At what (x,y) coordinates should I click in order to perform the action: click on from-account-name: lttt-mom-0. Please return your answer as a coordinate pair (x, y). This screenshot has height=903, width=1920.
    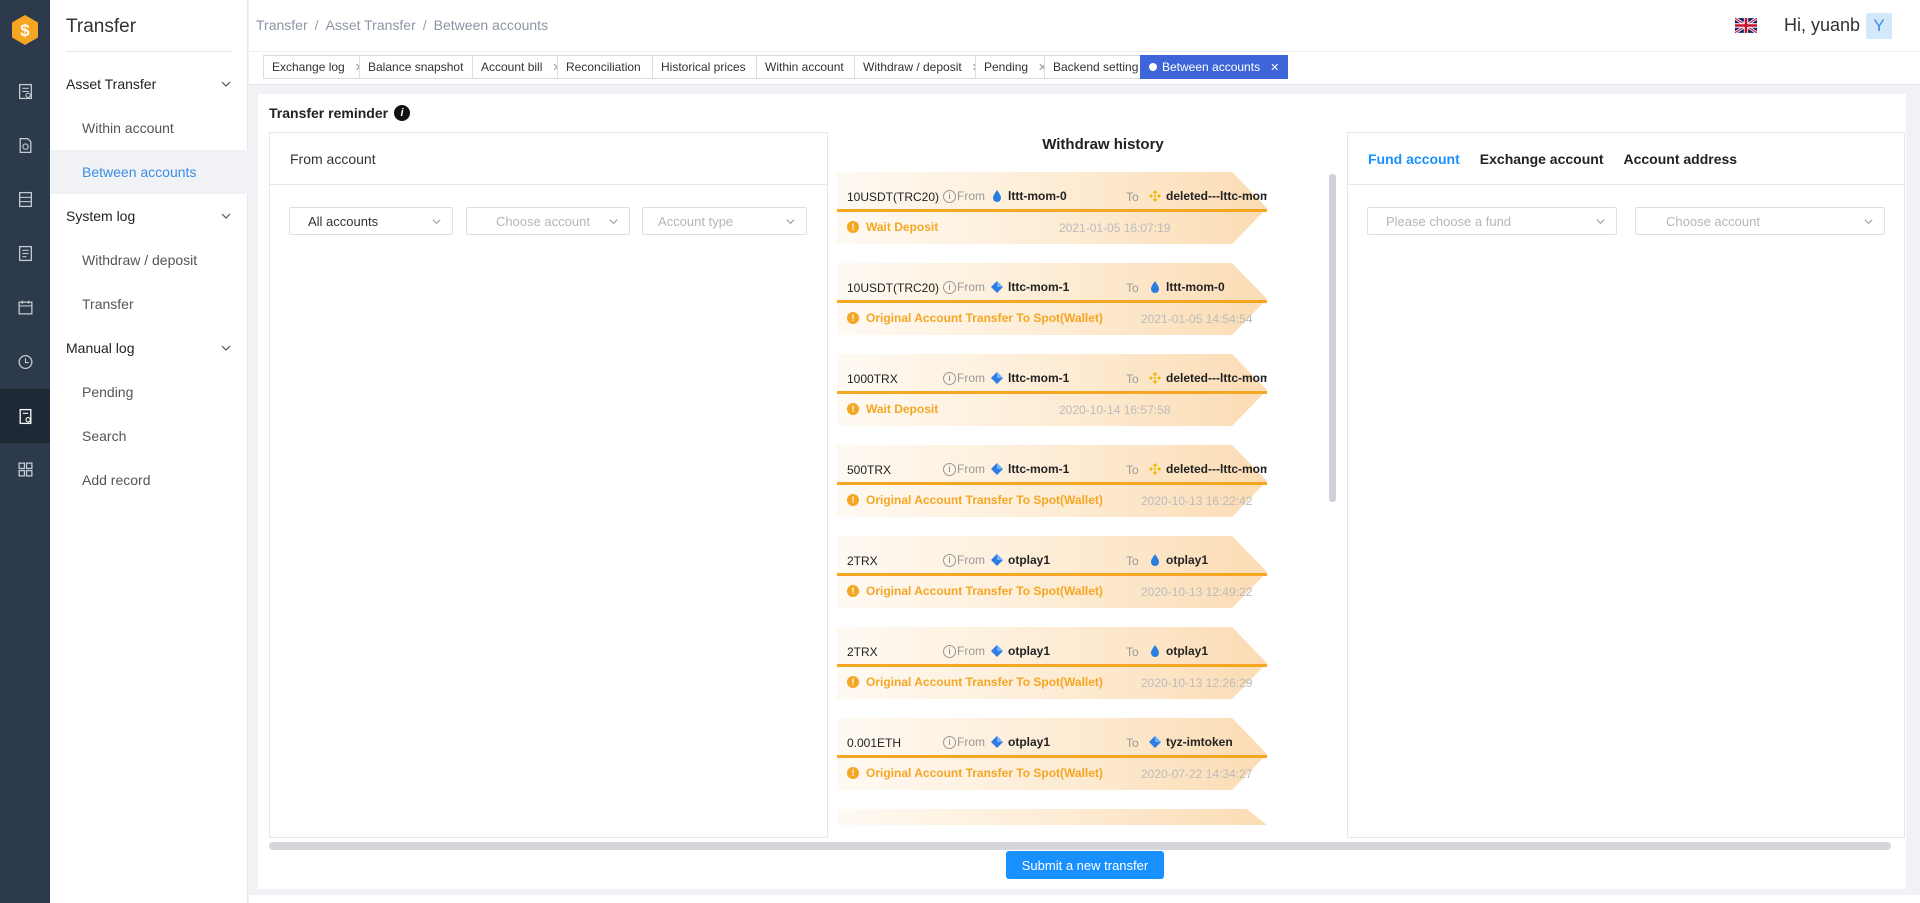
    Looking at the image, I should click on (1037, 196).